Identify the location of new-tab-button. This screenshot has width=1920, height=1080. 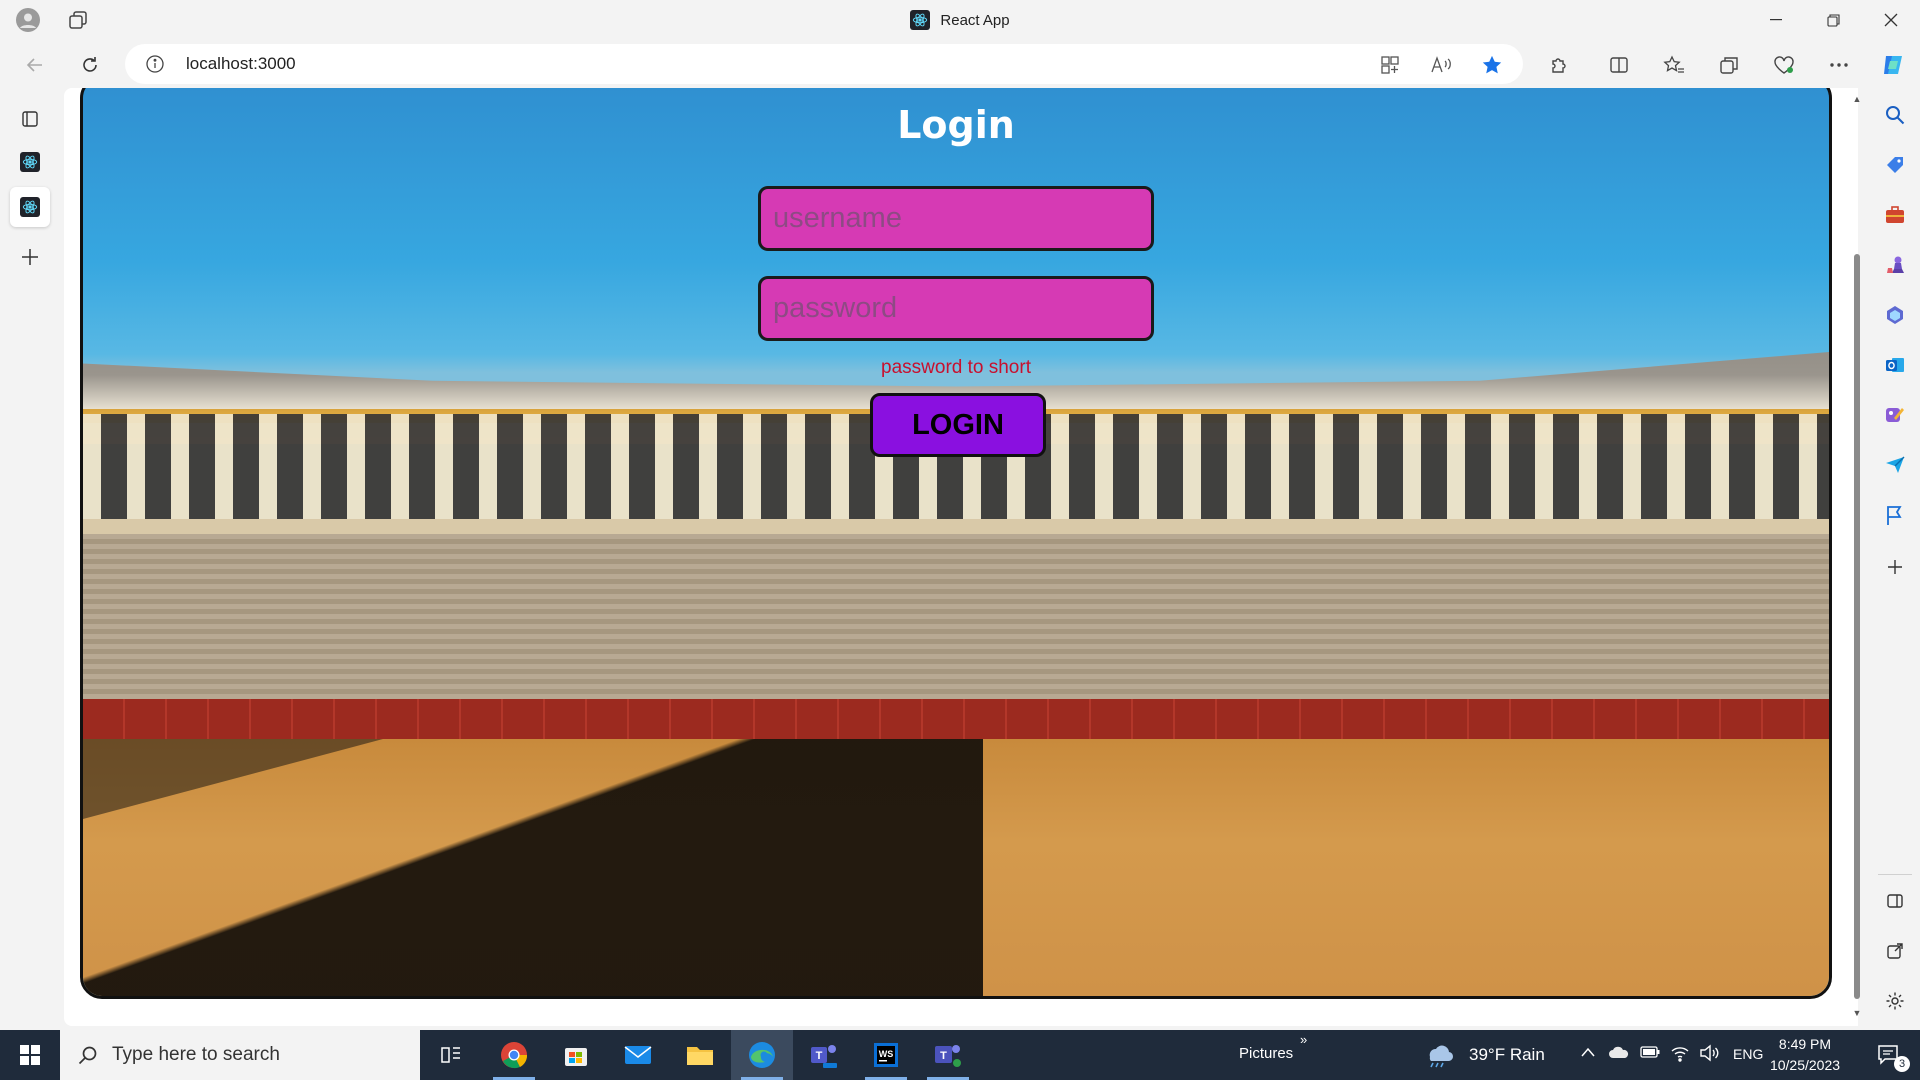
(30, 257).